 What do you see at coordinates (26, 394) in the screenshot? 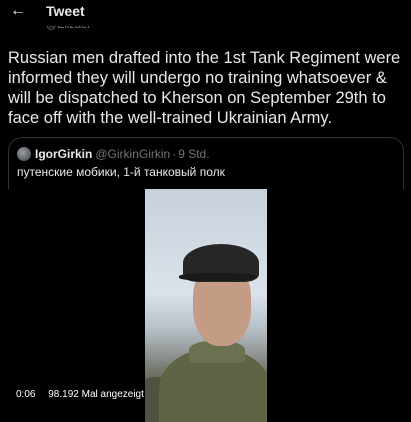
I see `video-duration: 0:06` at bounding box center [26, 394].